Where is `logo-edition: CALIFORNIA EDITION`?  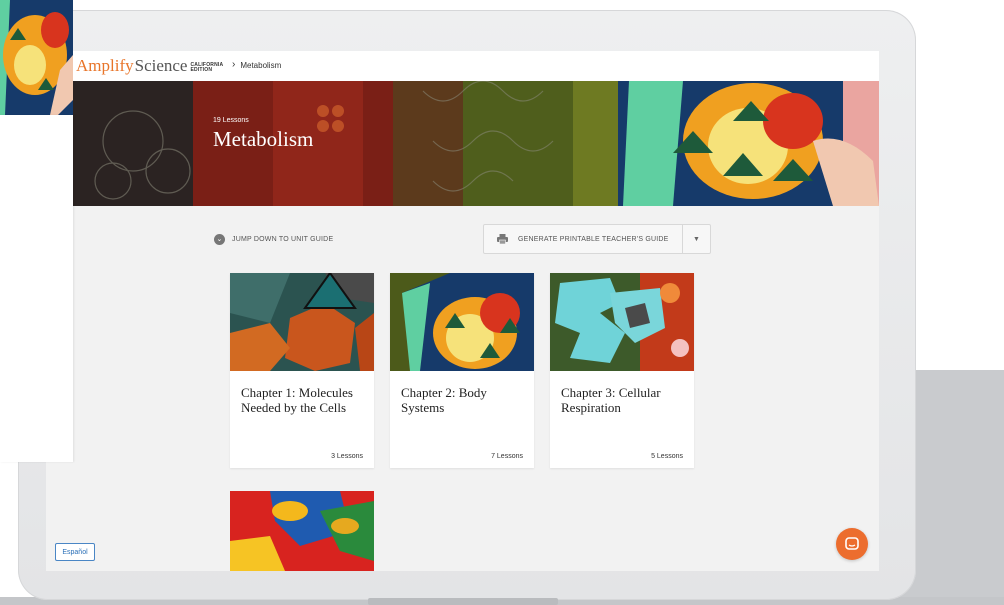
logo-edition: CALIFORNIA EDITION is located at coordinates (206, 68).